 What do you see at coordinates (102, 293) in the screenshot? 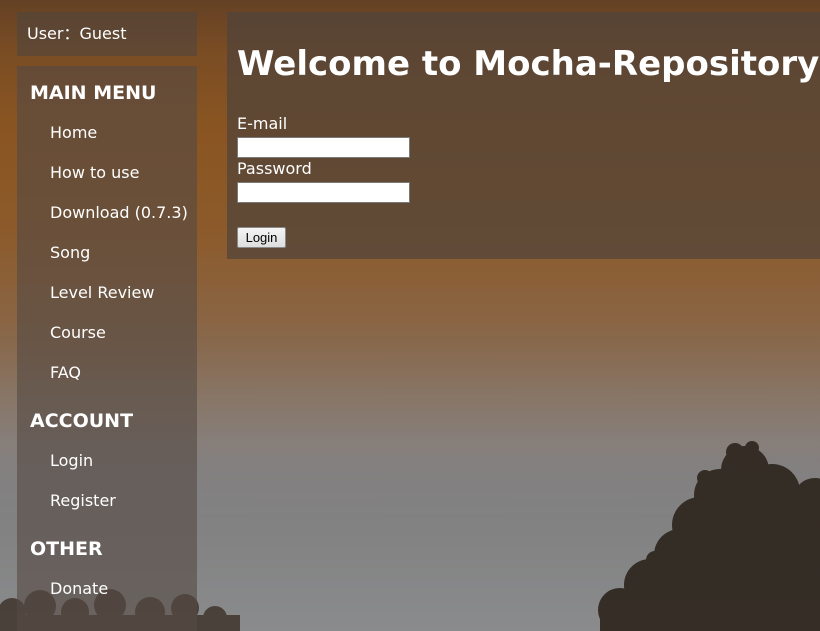
I see `sidebar-item-level-review: Level Review` at bounding box center [102, 293].